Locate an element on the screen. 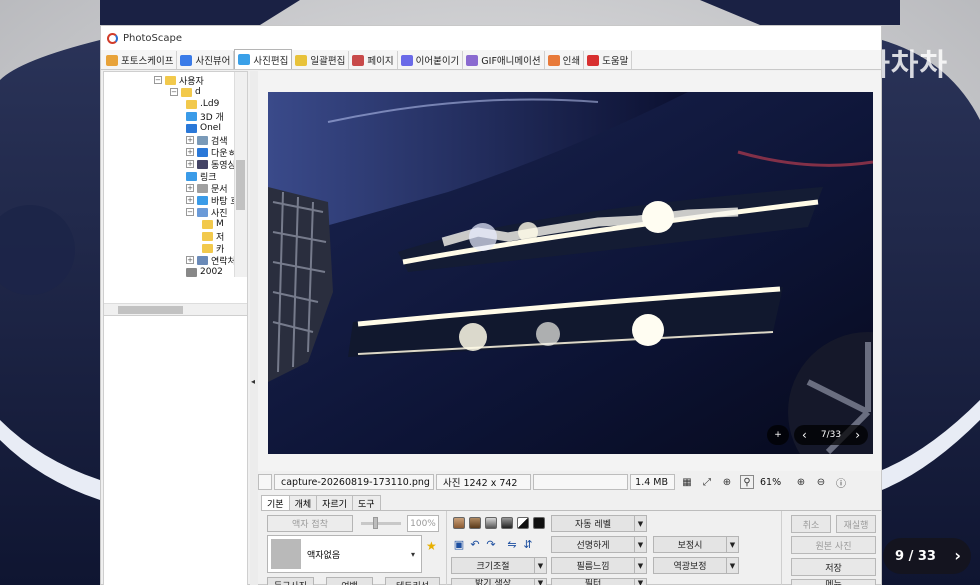 The image size is (980, 585). rotate-left-icon: ↶ is located at coordinates (475, 544).